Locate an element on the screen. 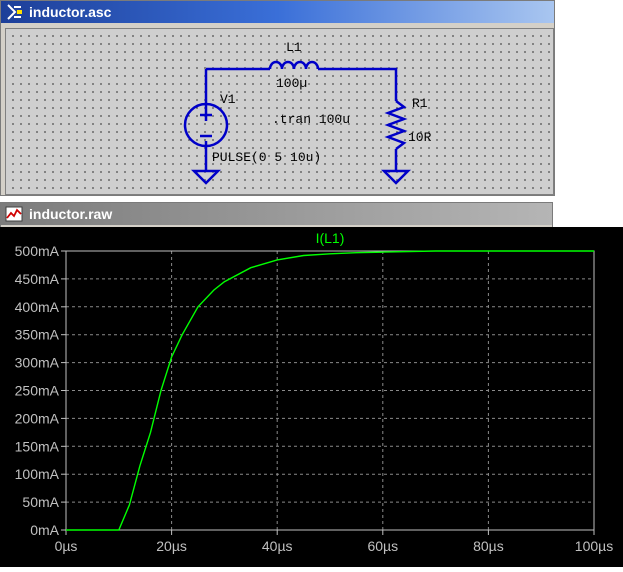 The height and width of the screenshot is (572, 623). y-tick-label: 350mA is located at coordinates (37, 335).